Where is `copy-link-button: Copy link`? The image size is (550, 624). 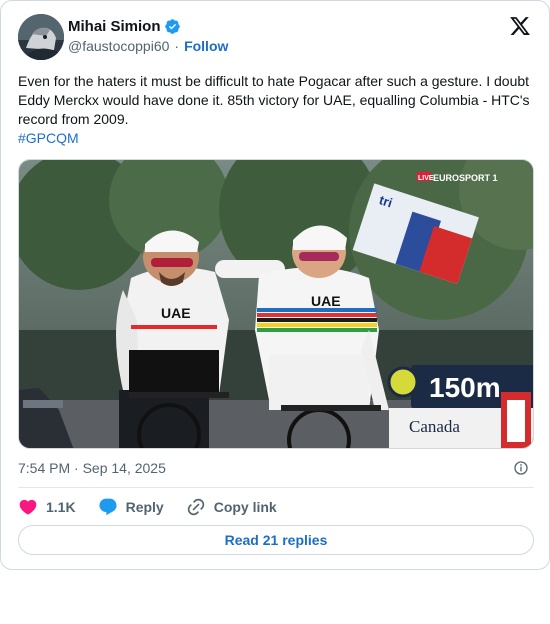 copy-link-button: Copy link is located at coordinates (231, 507).